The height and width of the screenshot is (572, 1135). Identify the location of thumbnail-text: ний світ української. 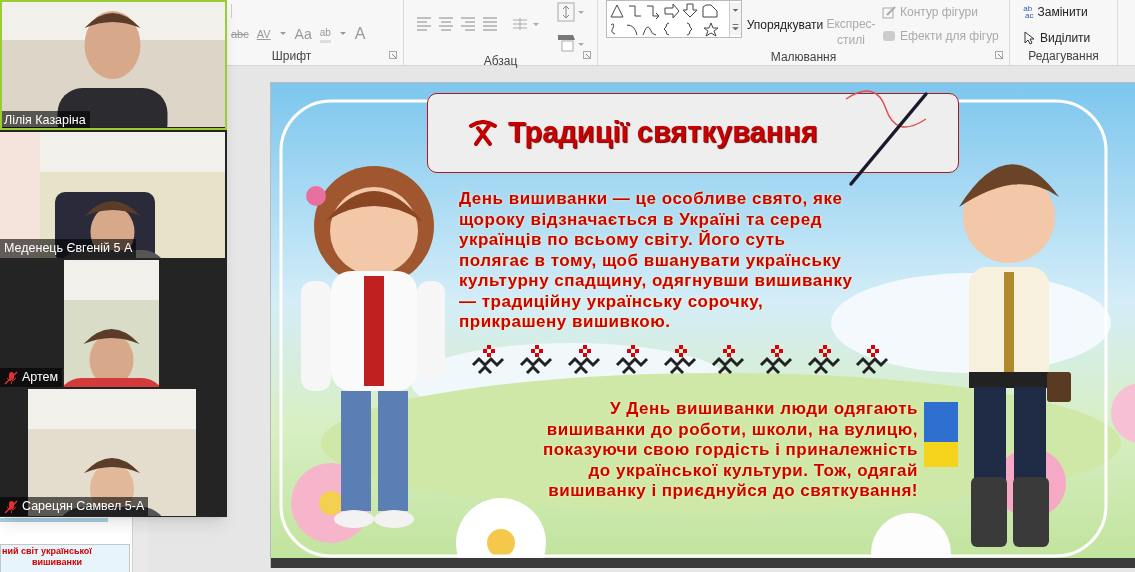
(47, 551).